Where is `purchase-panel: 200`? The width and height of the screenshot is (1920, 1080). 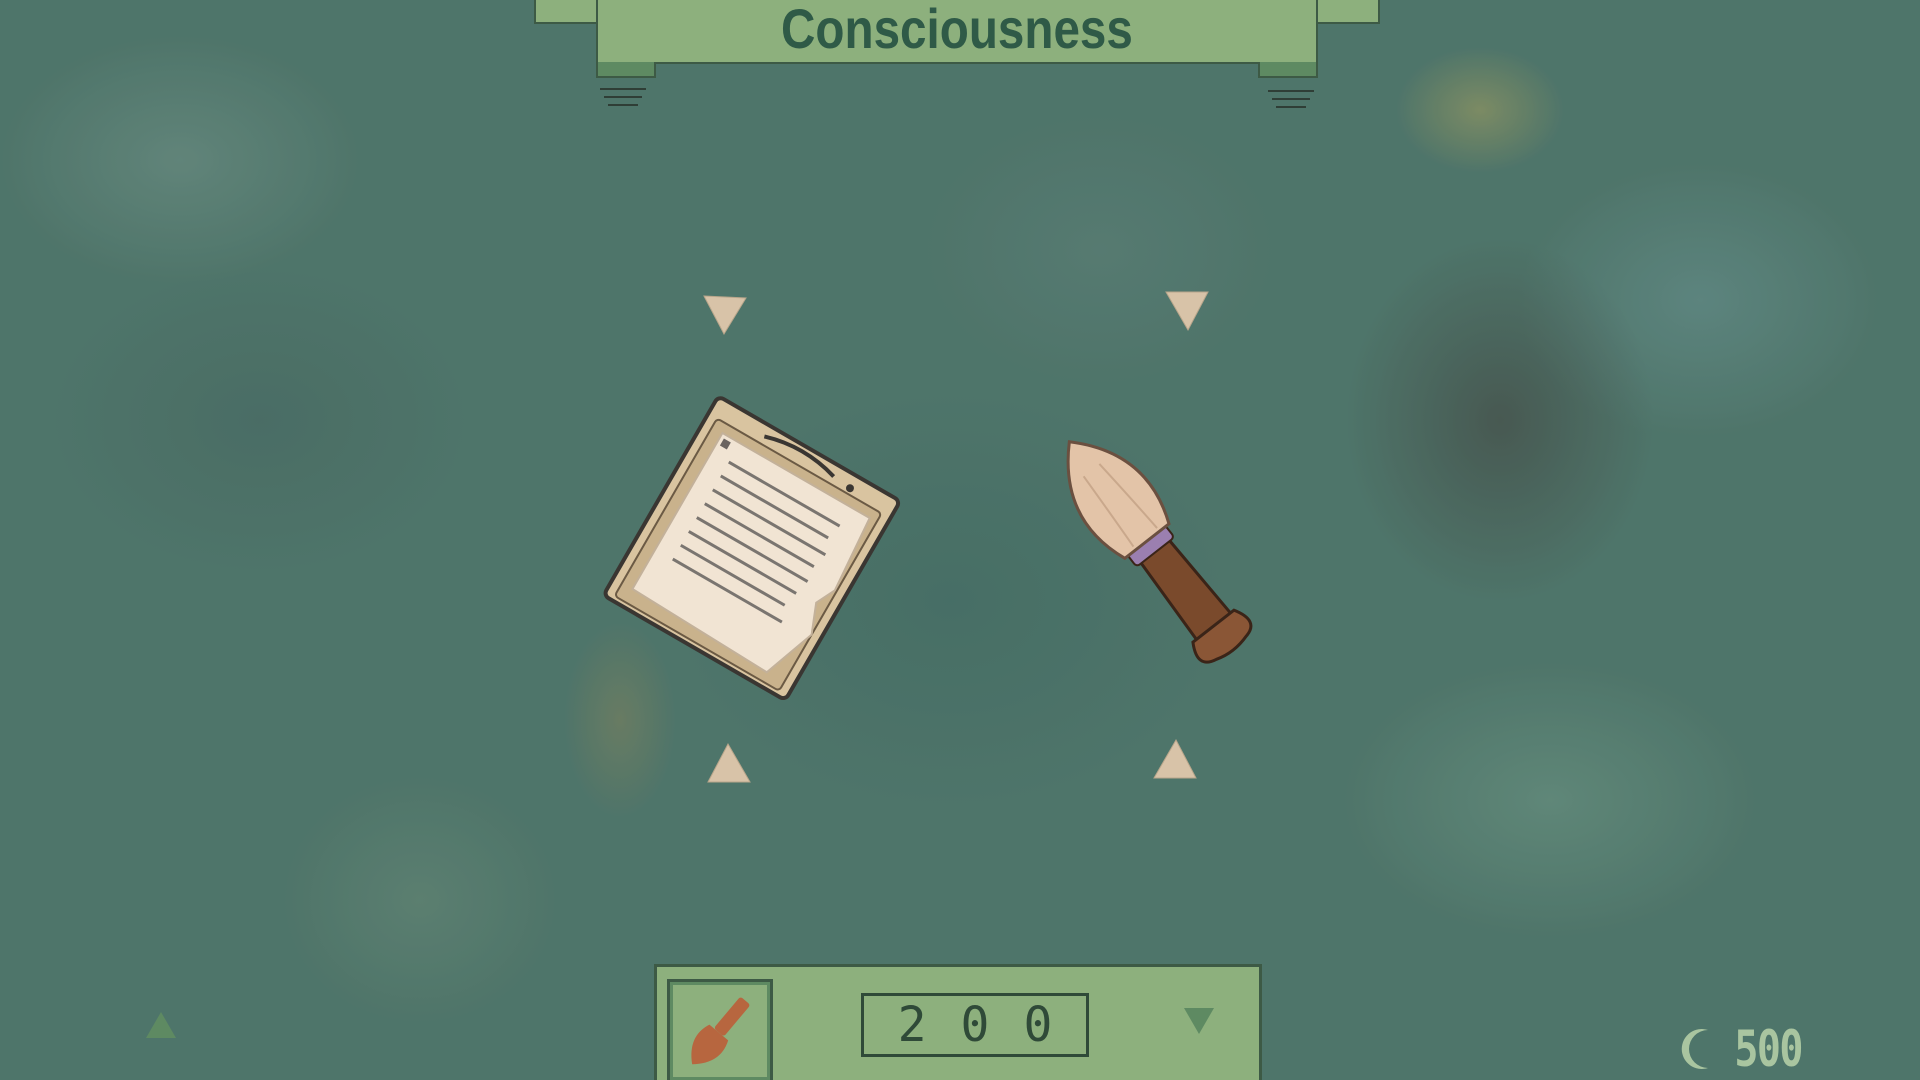
purchase-panel: 200 is located at coordinates (958, 1022).